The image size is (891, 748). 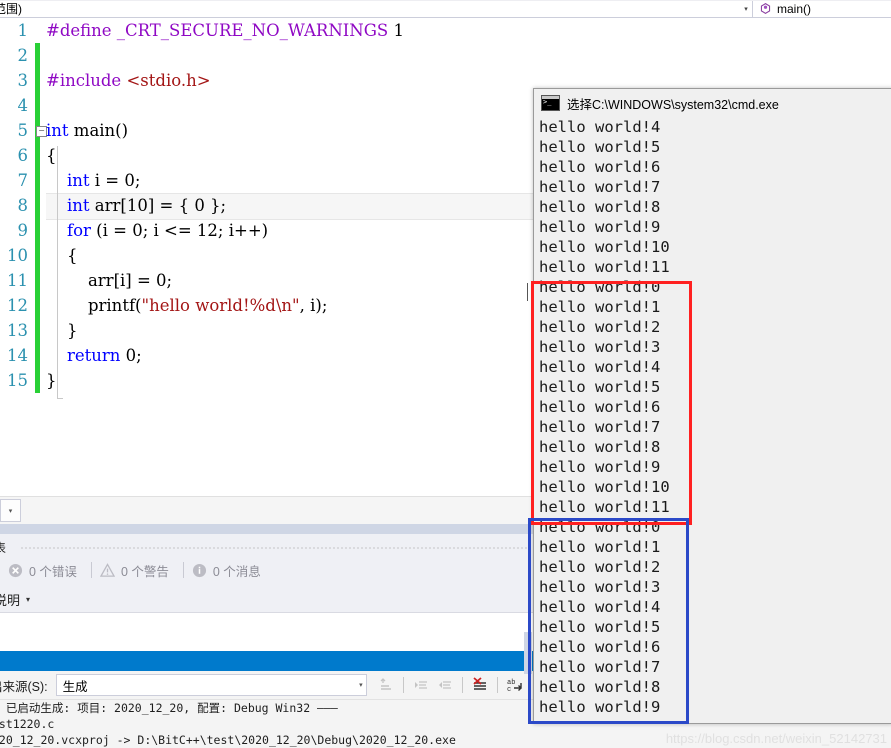 What do you see at coordinates (144, 571) in the screenshot?
I see `warnings-count-label: 0 个警告` at bounding box center [144, 571].